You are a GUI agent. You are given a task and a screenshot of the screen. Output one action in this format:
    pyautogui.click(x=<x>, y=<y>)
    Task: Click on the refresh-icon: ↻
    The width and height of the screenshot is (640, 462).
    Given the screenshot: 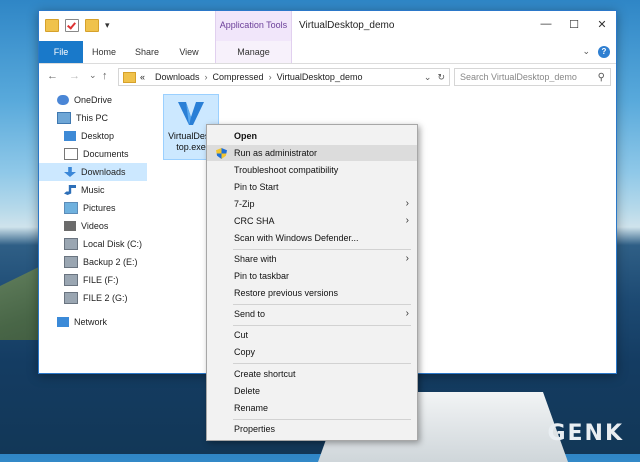 What is the action you would take?
    pyautogui.click(x=441, y=77)
    